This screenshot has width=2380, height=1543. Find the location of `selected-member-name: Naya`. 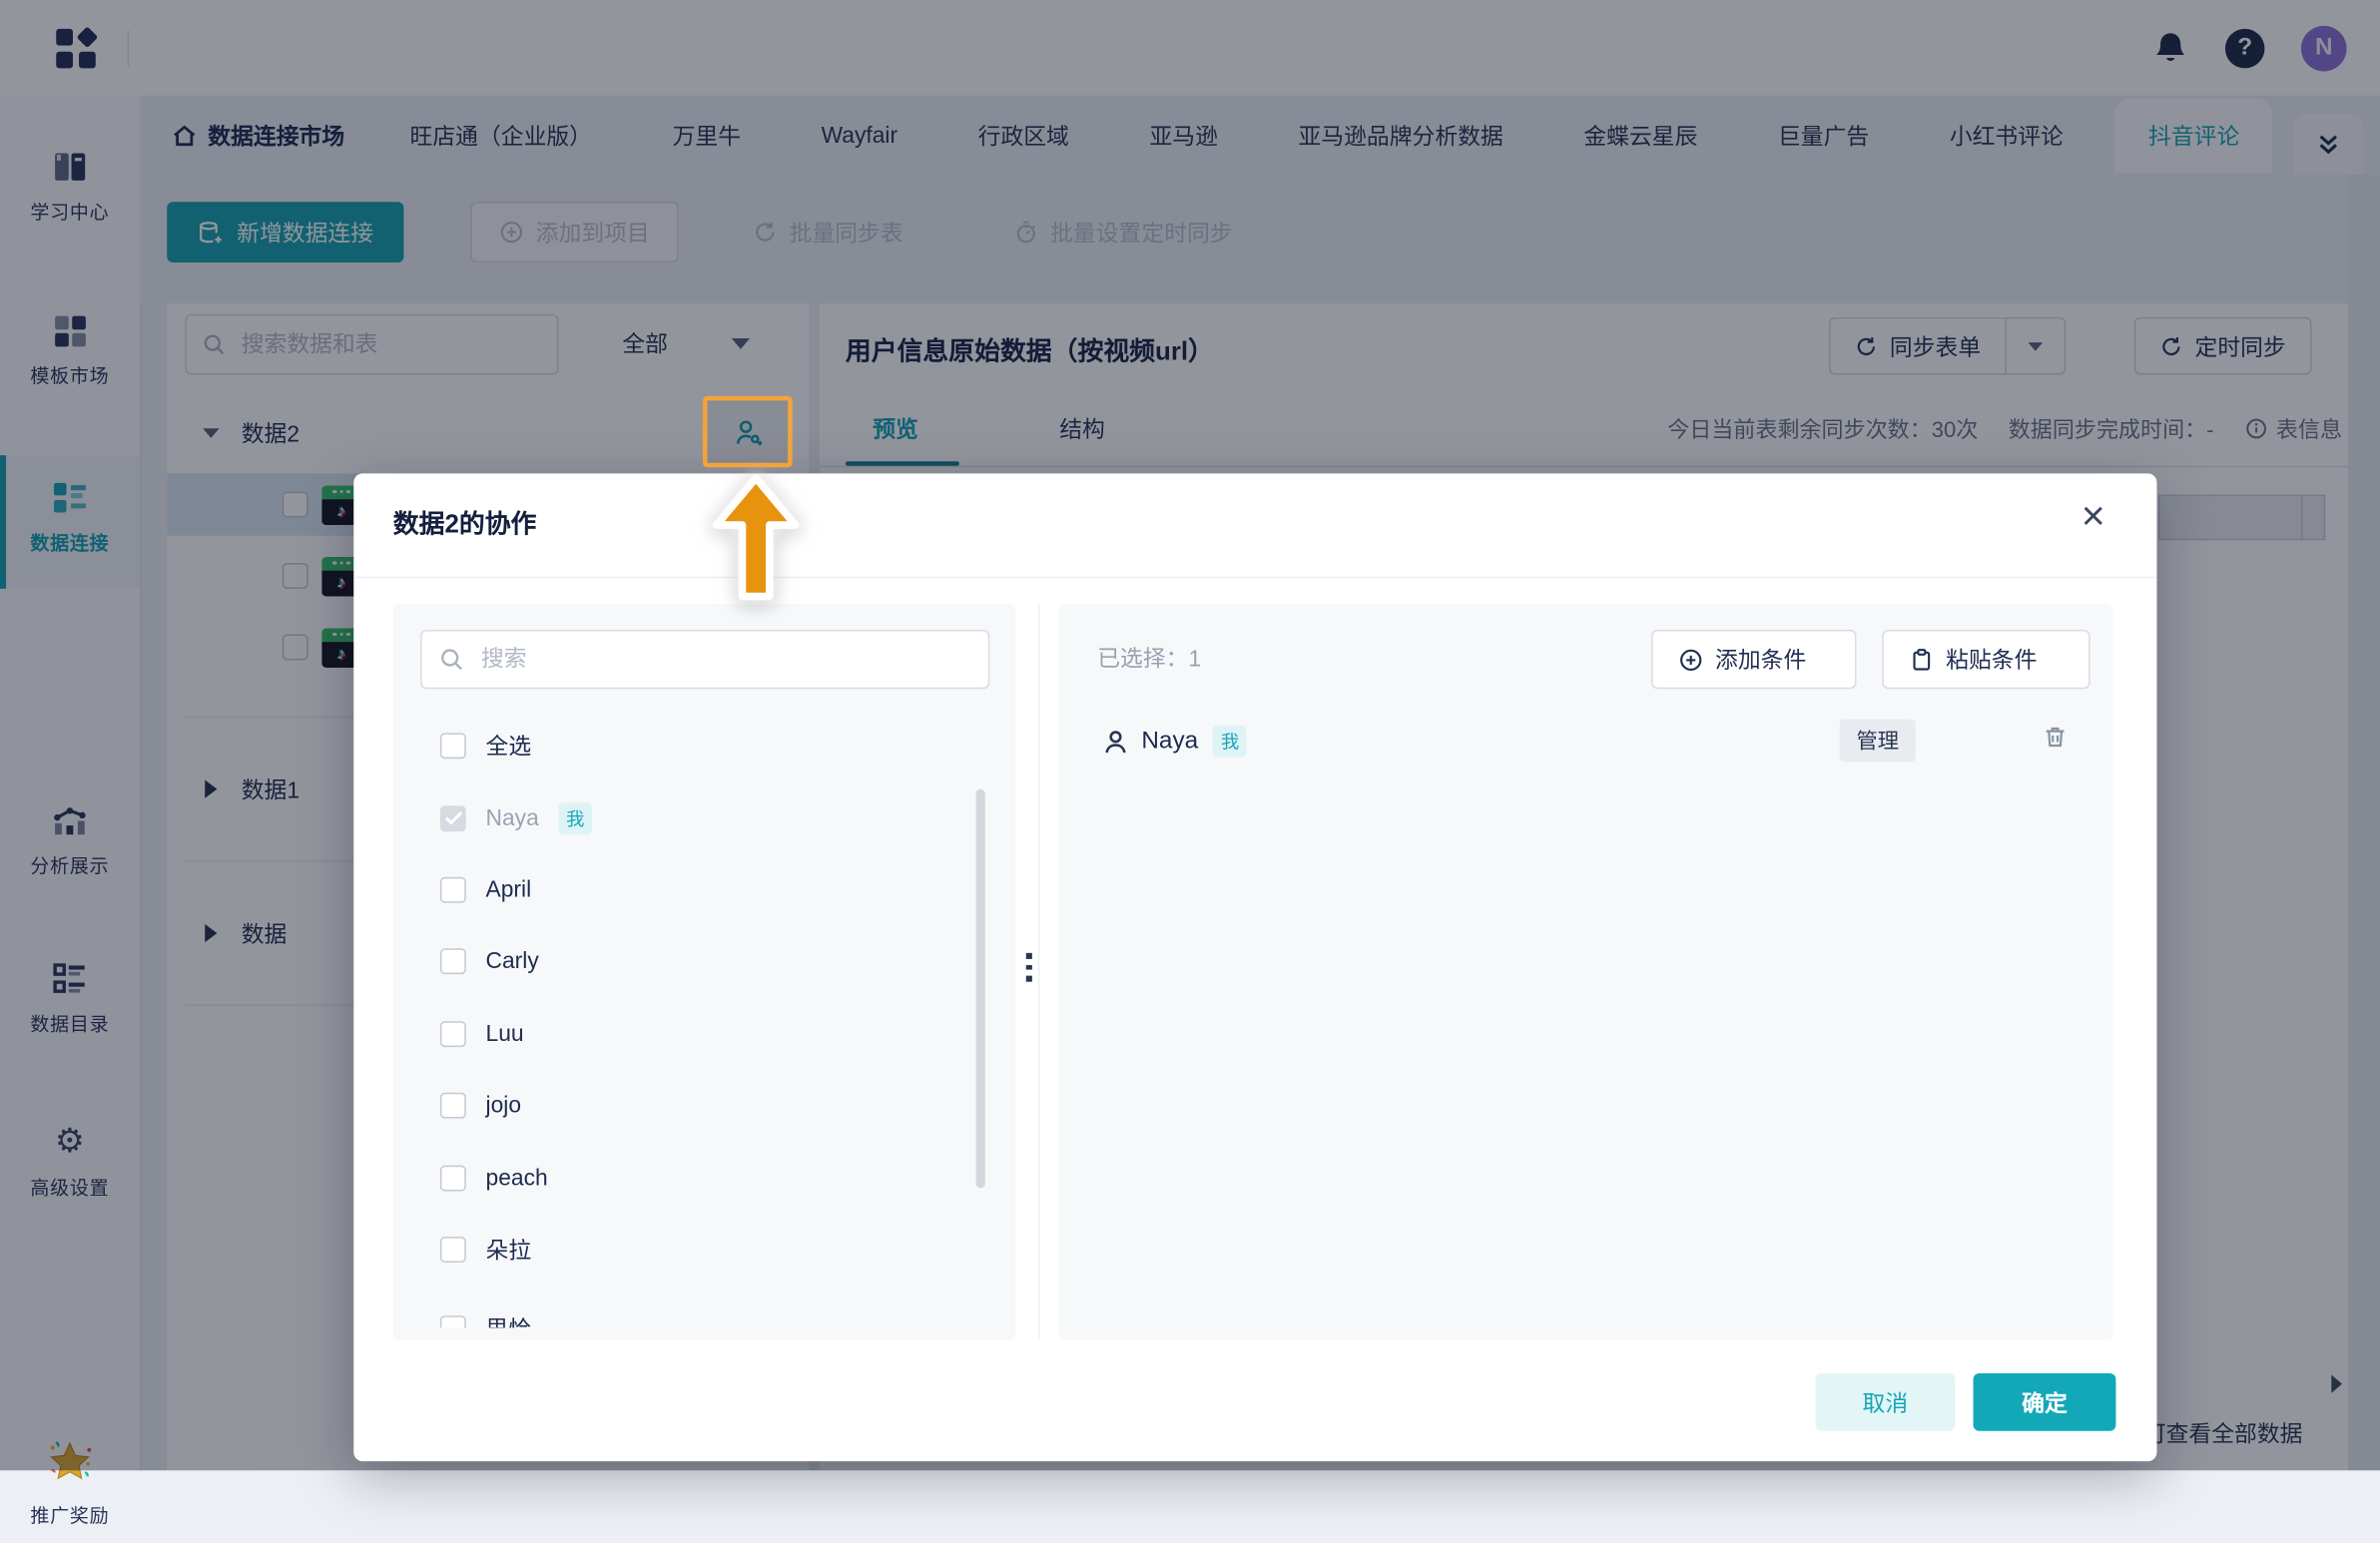

selected-member-name: Naya is located at coordinates (1170, 741).